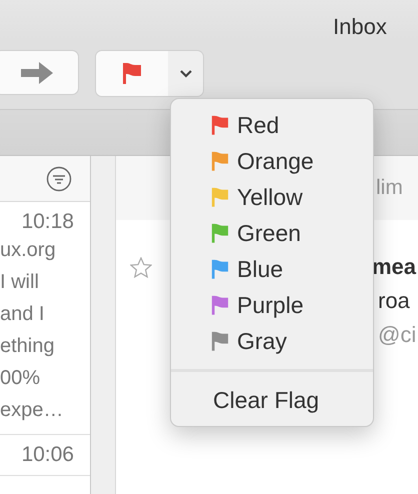  I want to click on header-text: lim, so click(390, 188).